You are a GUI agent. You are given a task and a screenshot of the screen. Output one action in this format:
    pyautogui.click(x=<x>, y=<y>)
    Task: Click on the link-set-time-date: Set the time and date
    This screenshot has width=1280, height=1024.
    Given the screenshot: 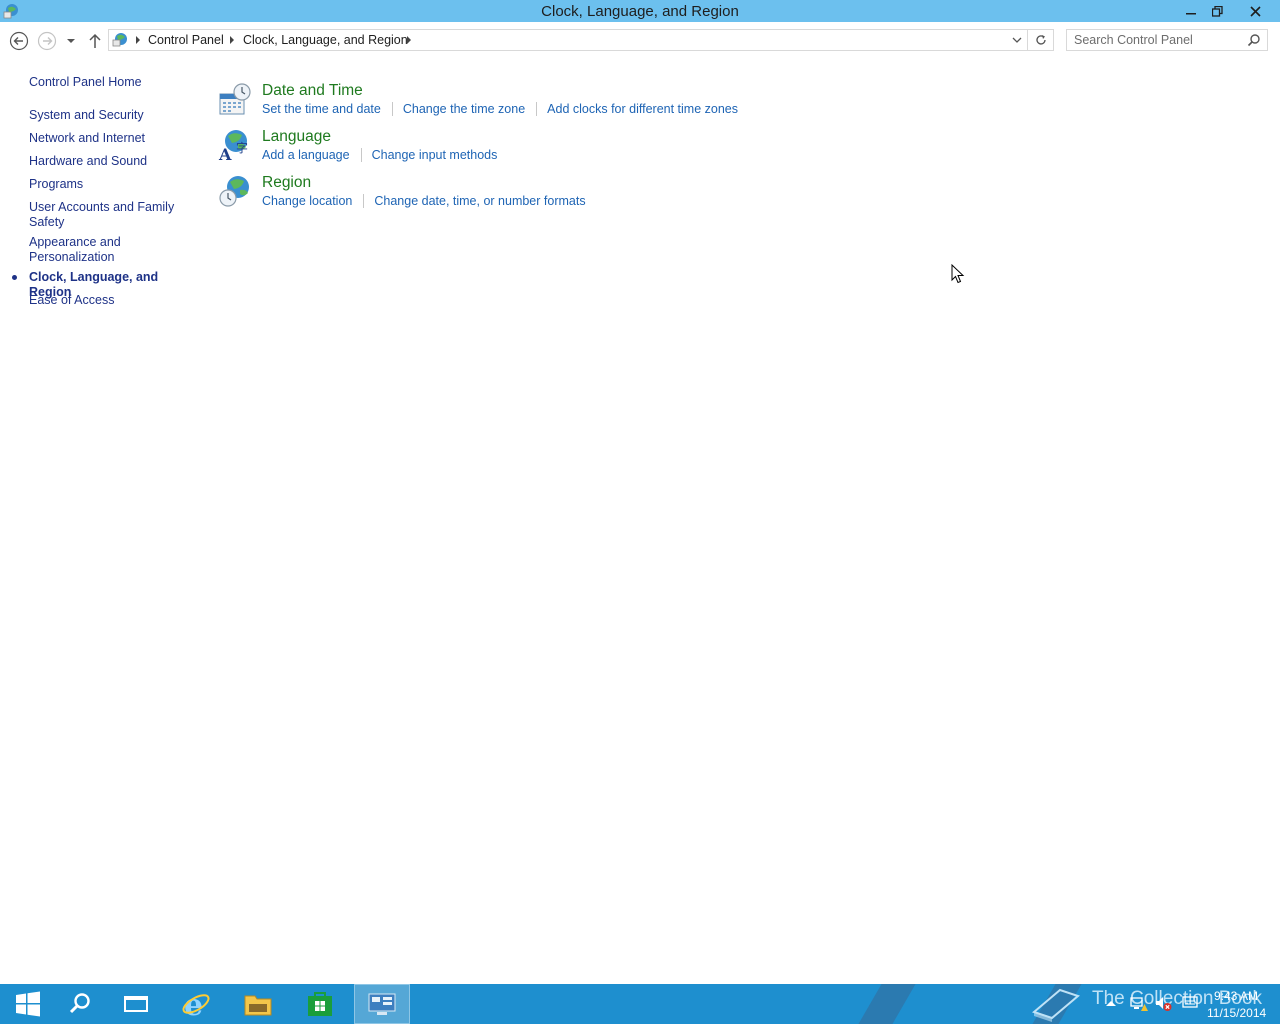 What is the action you would take?
    pyautogui.click(x=321, y=109)
    